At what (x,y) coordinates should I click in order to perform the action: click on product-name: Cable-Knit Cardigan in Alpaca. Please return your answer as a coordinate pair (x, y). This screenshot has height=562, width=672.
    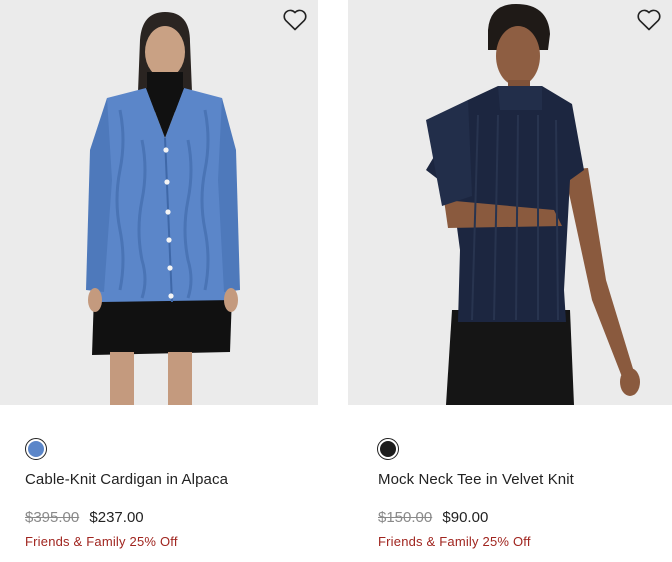
    Looking at the image, I should click on (126, 479).